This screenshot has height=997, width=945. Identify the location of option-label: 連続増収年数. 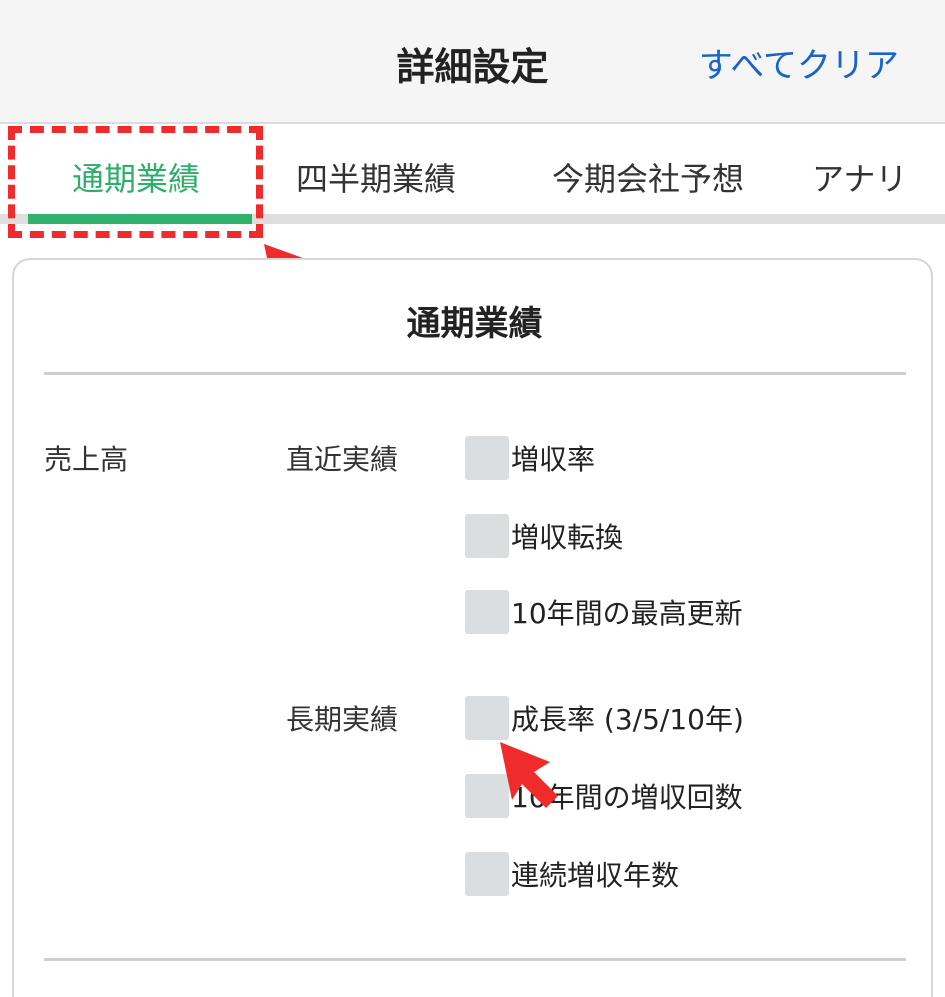
(595, 875).